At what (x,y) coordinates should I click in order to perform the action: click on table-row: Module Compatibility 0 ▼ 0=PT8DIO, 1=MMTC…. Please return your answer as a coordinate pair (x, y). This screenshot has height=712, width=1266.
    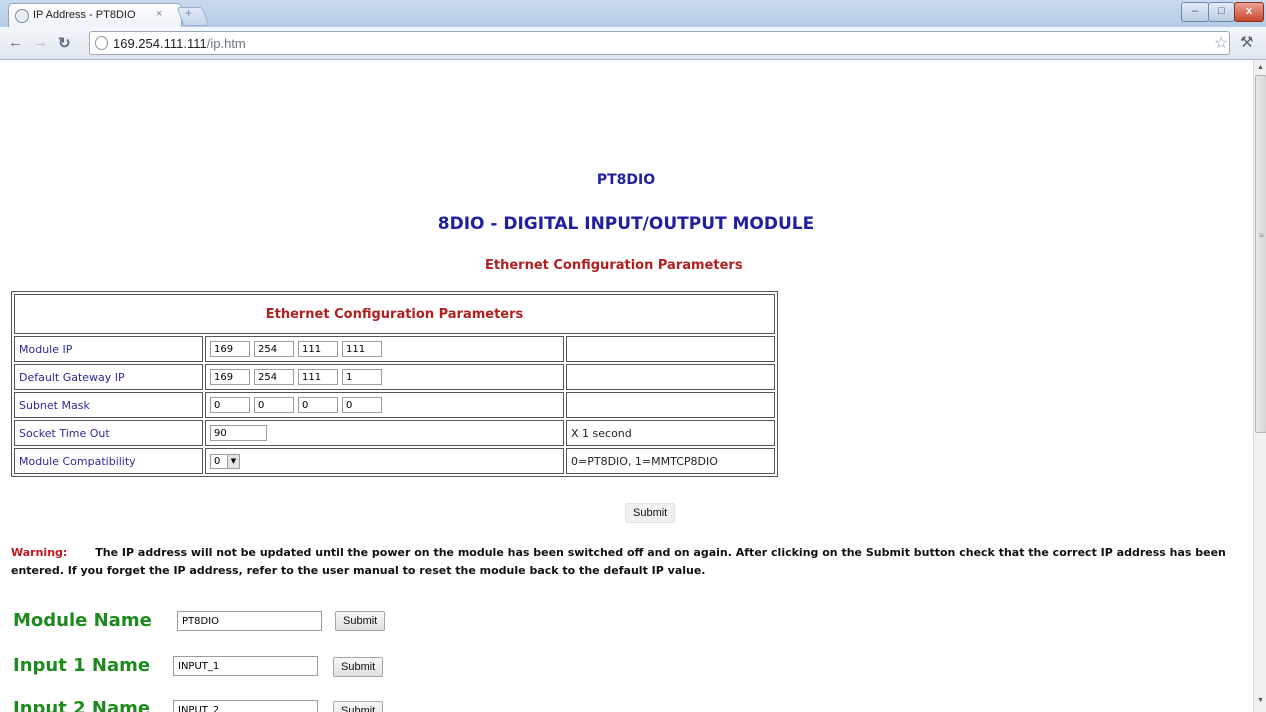
    Looking at the image, I should click on (394, 461).